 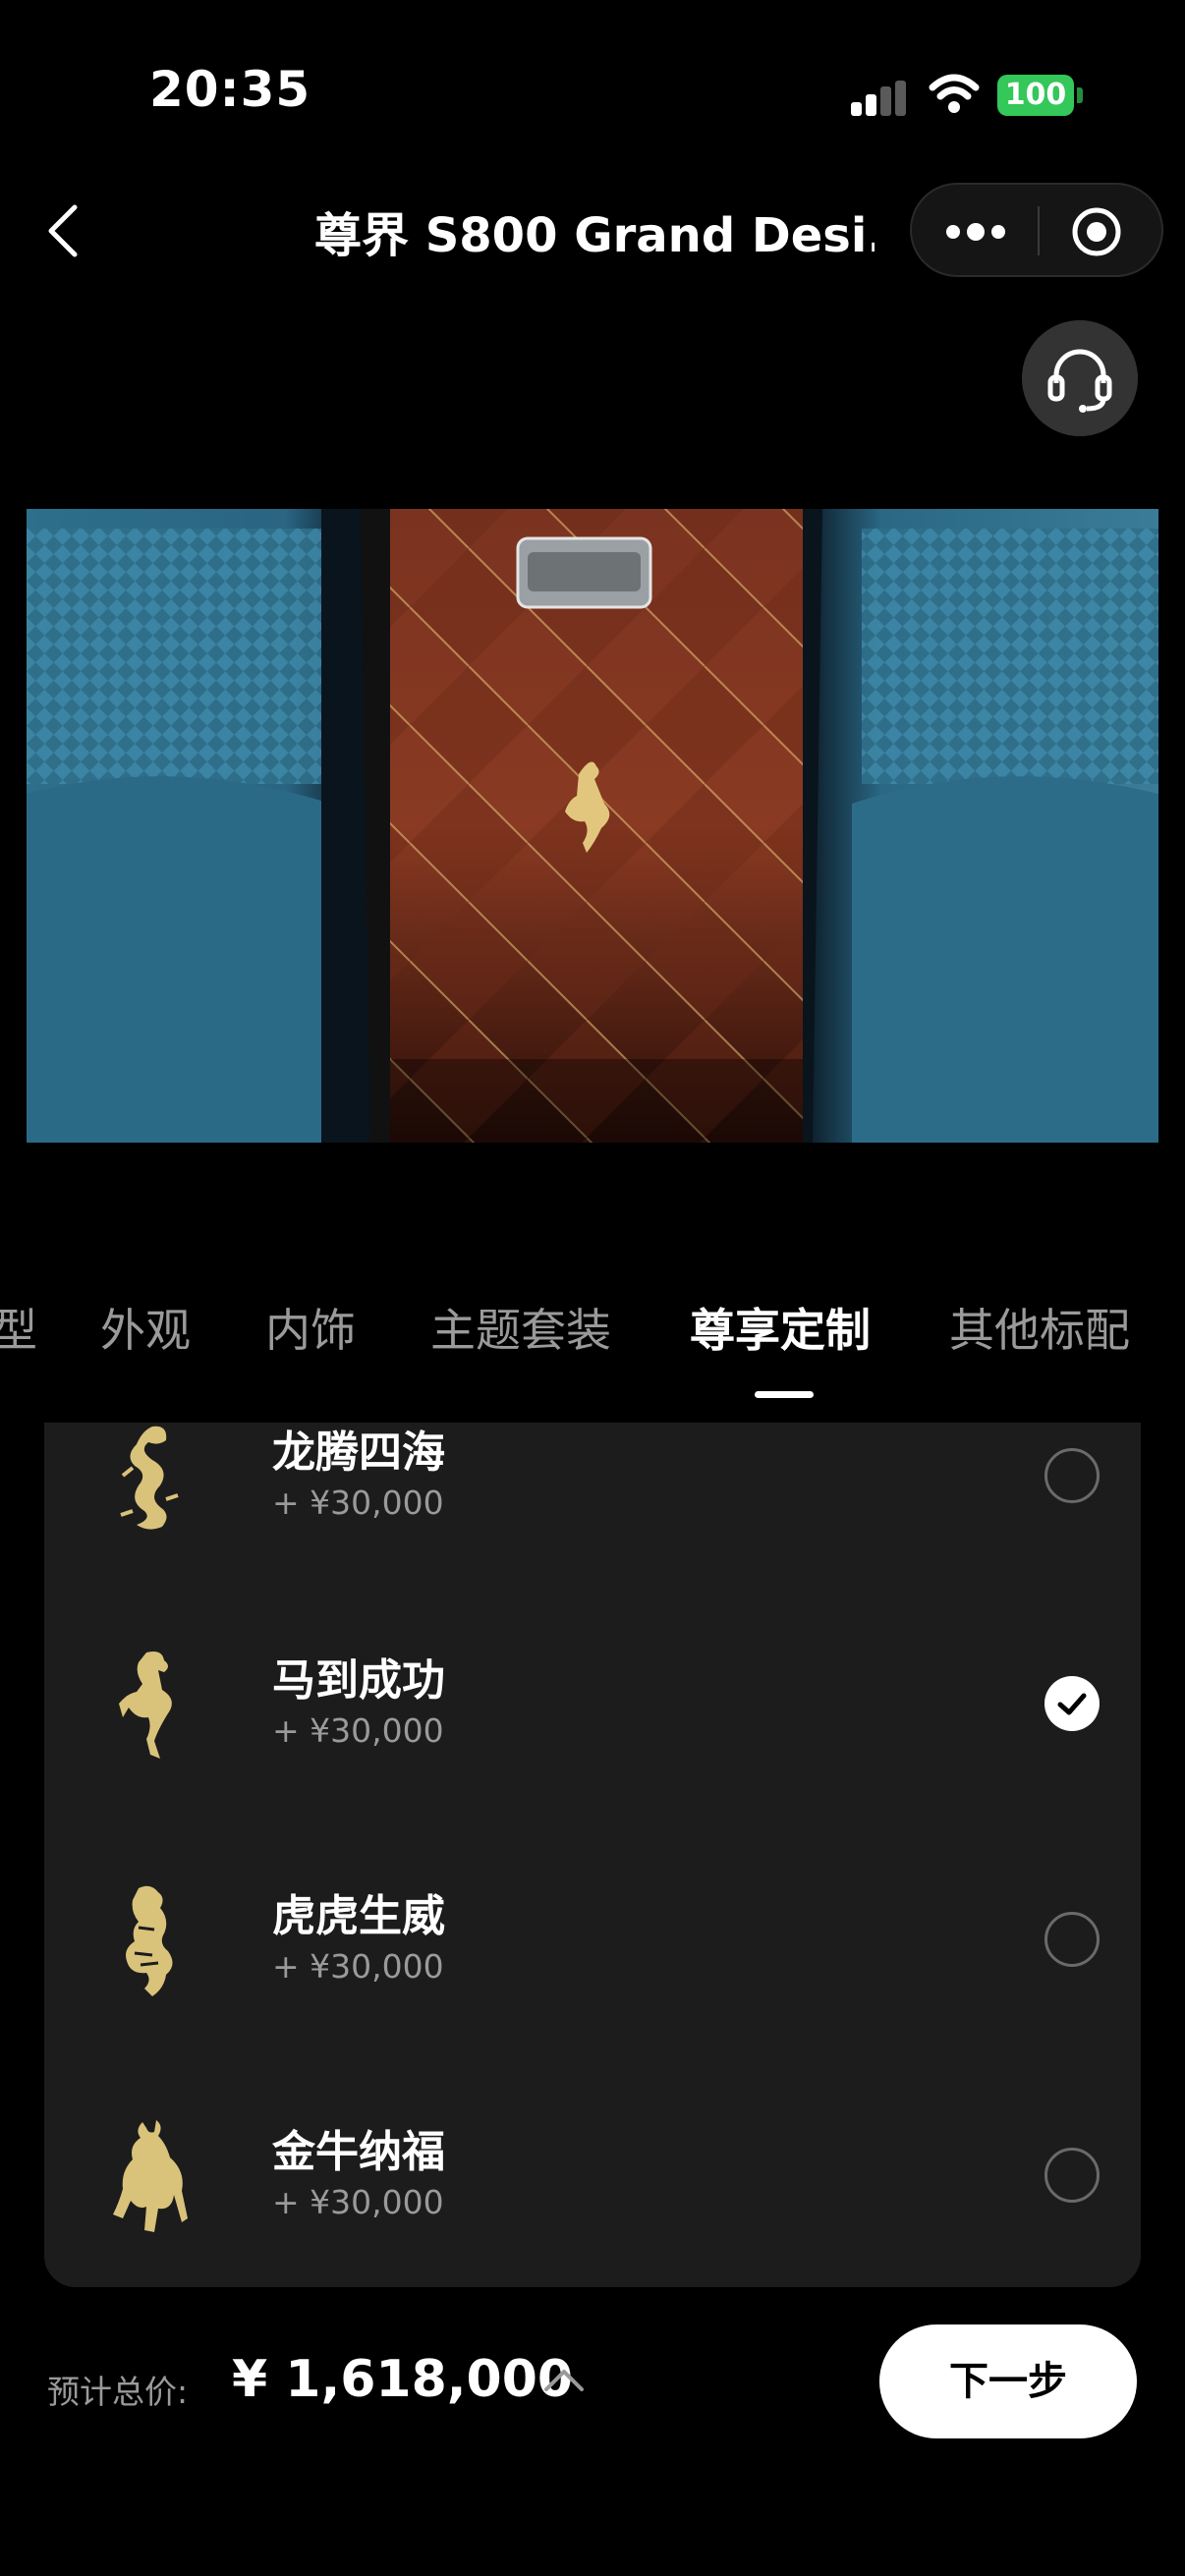 I want to click on battery-indicator: 100, so click(x=1035, y=95).